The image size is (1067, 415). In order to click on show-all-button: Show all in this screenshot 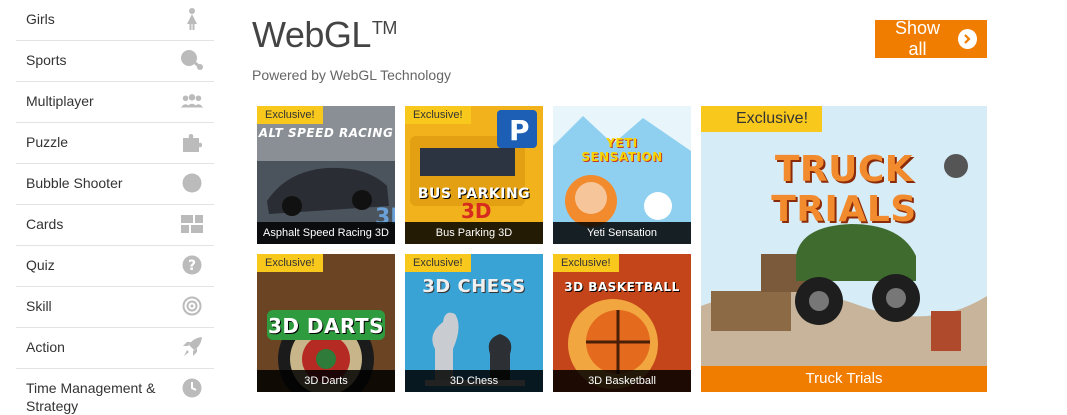, I will do `click(931, 38)`.